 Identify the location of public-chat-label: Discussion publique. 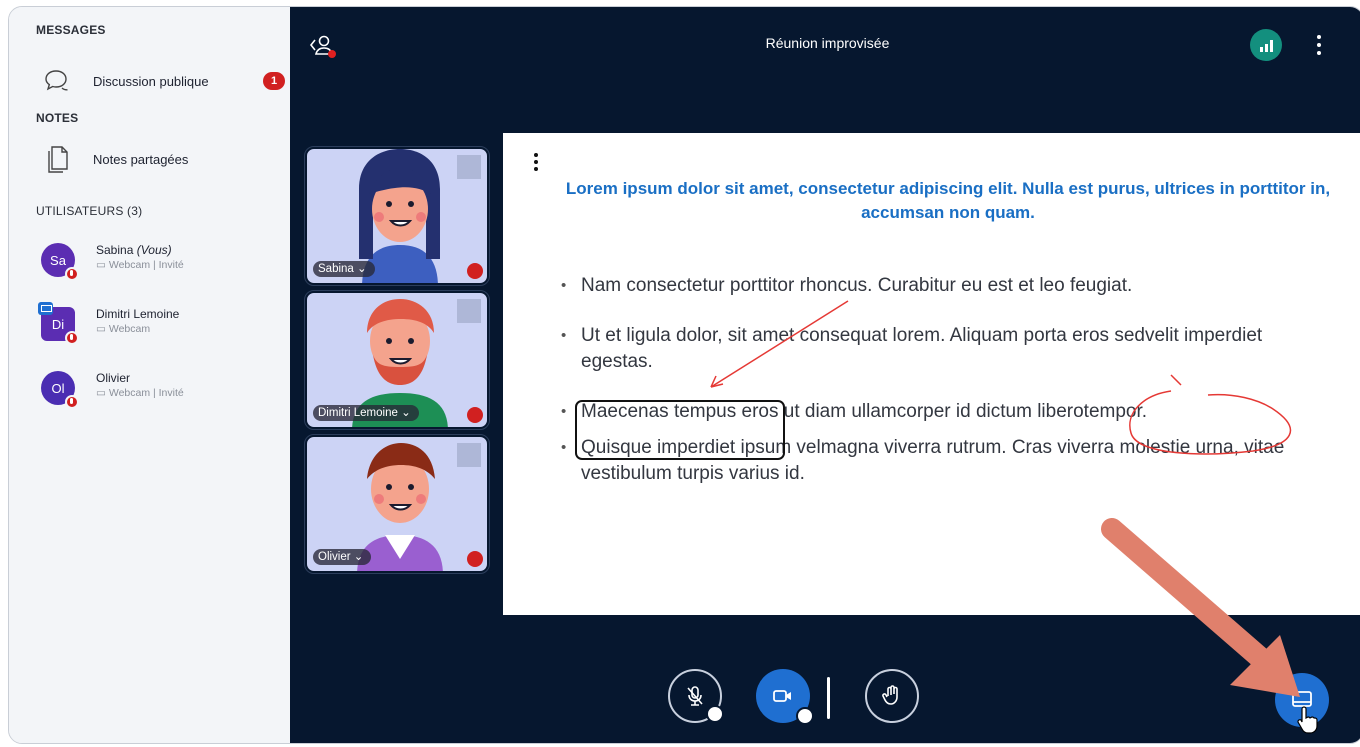
(151, 81).